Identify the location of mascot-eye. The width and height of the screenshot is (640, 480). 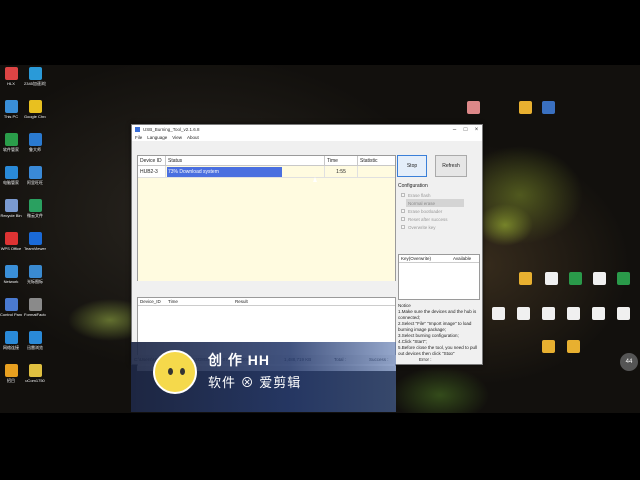
(182, 371).